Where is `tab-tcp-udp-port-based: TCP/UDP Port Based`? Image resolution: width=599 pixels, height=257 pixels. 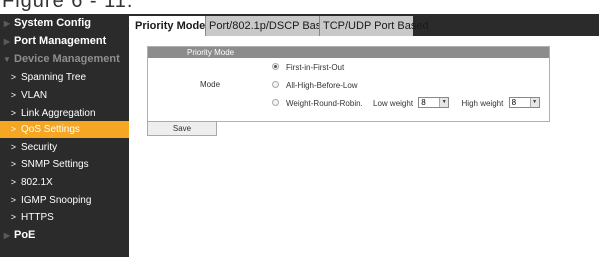
tab-tcp-udp-port-based: TCP/UDP Port Based is located at coordinates (374, 26).